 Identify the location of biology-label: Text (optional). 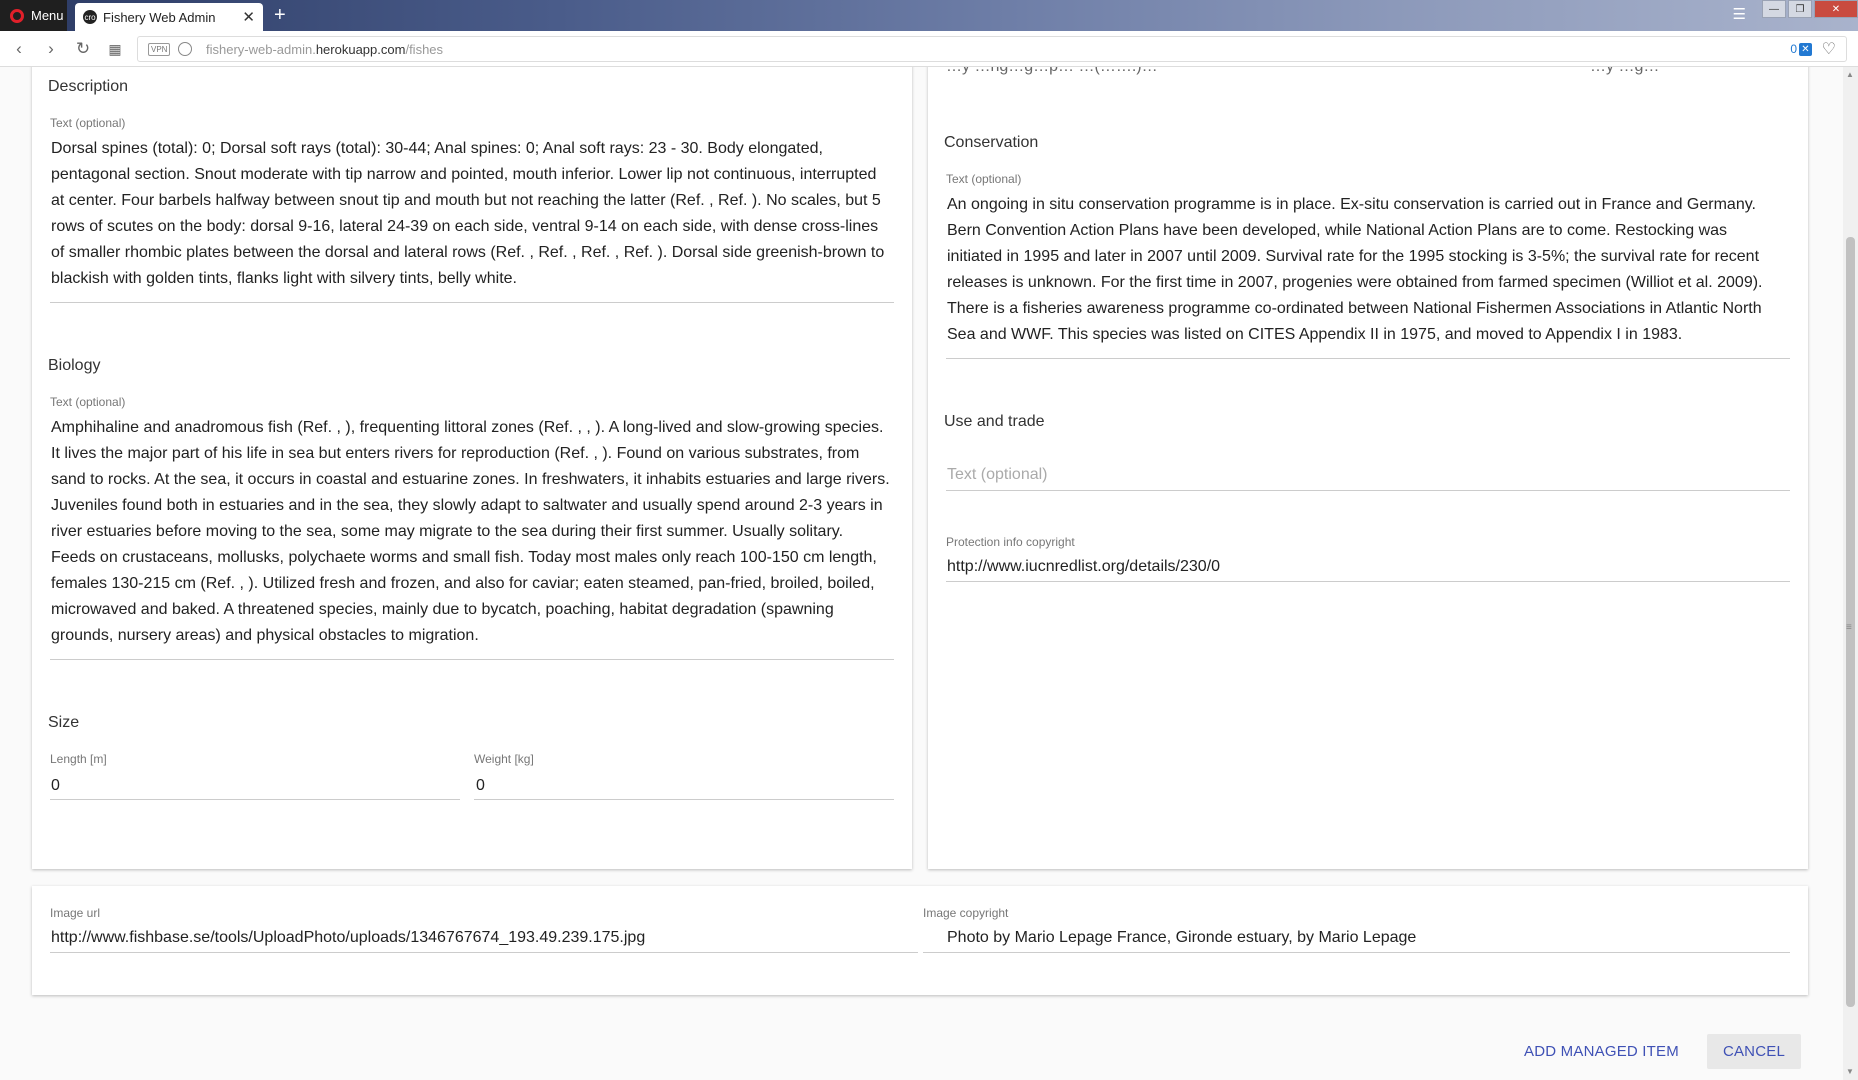
(88, 402).